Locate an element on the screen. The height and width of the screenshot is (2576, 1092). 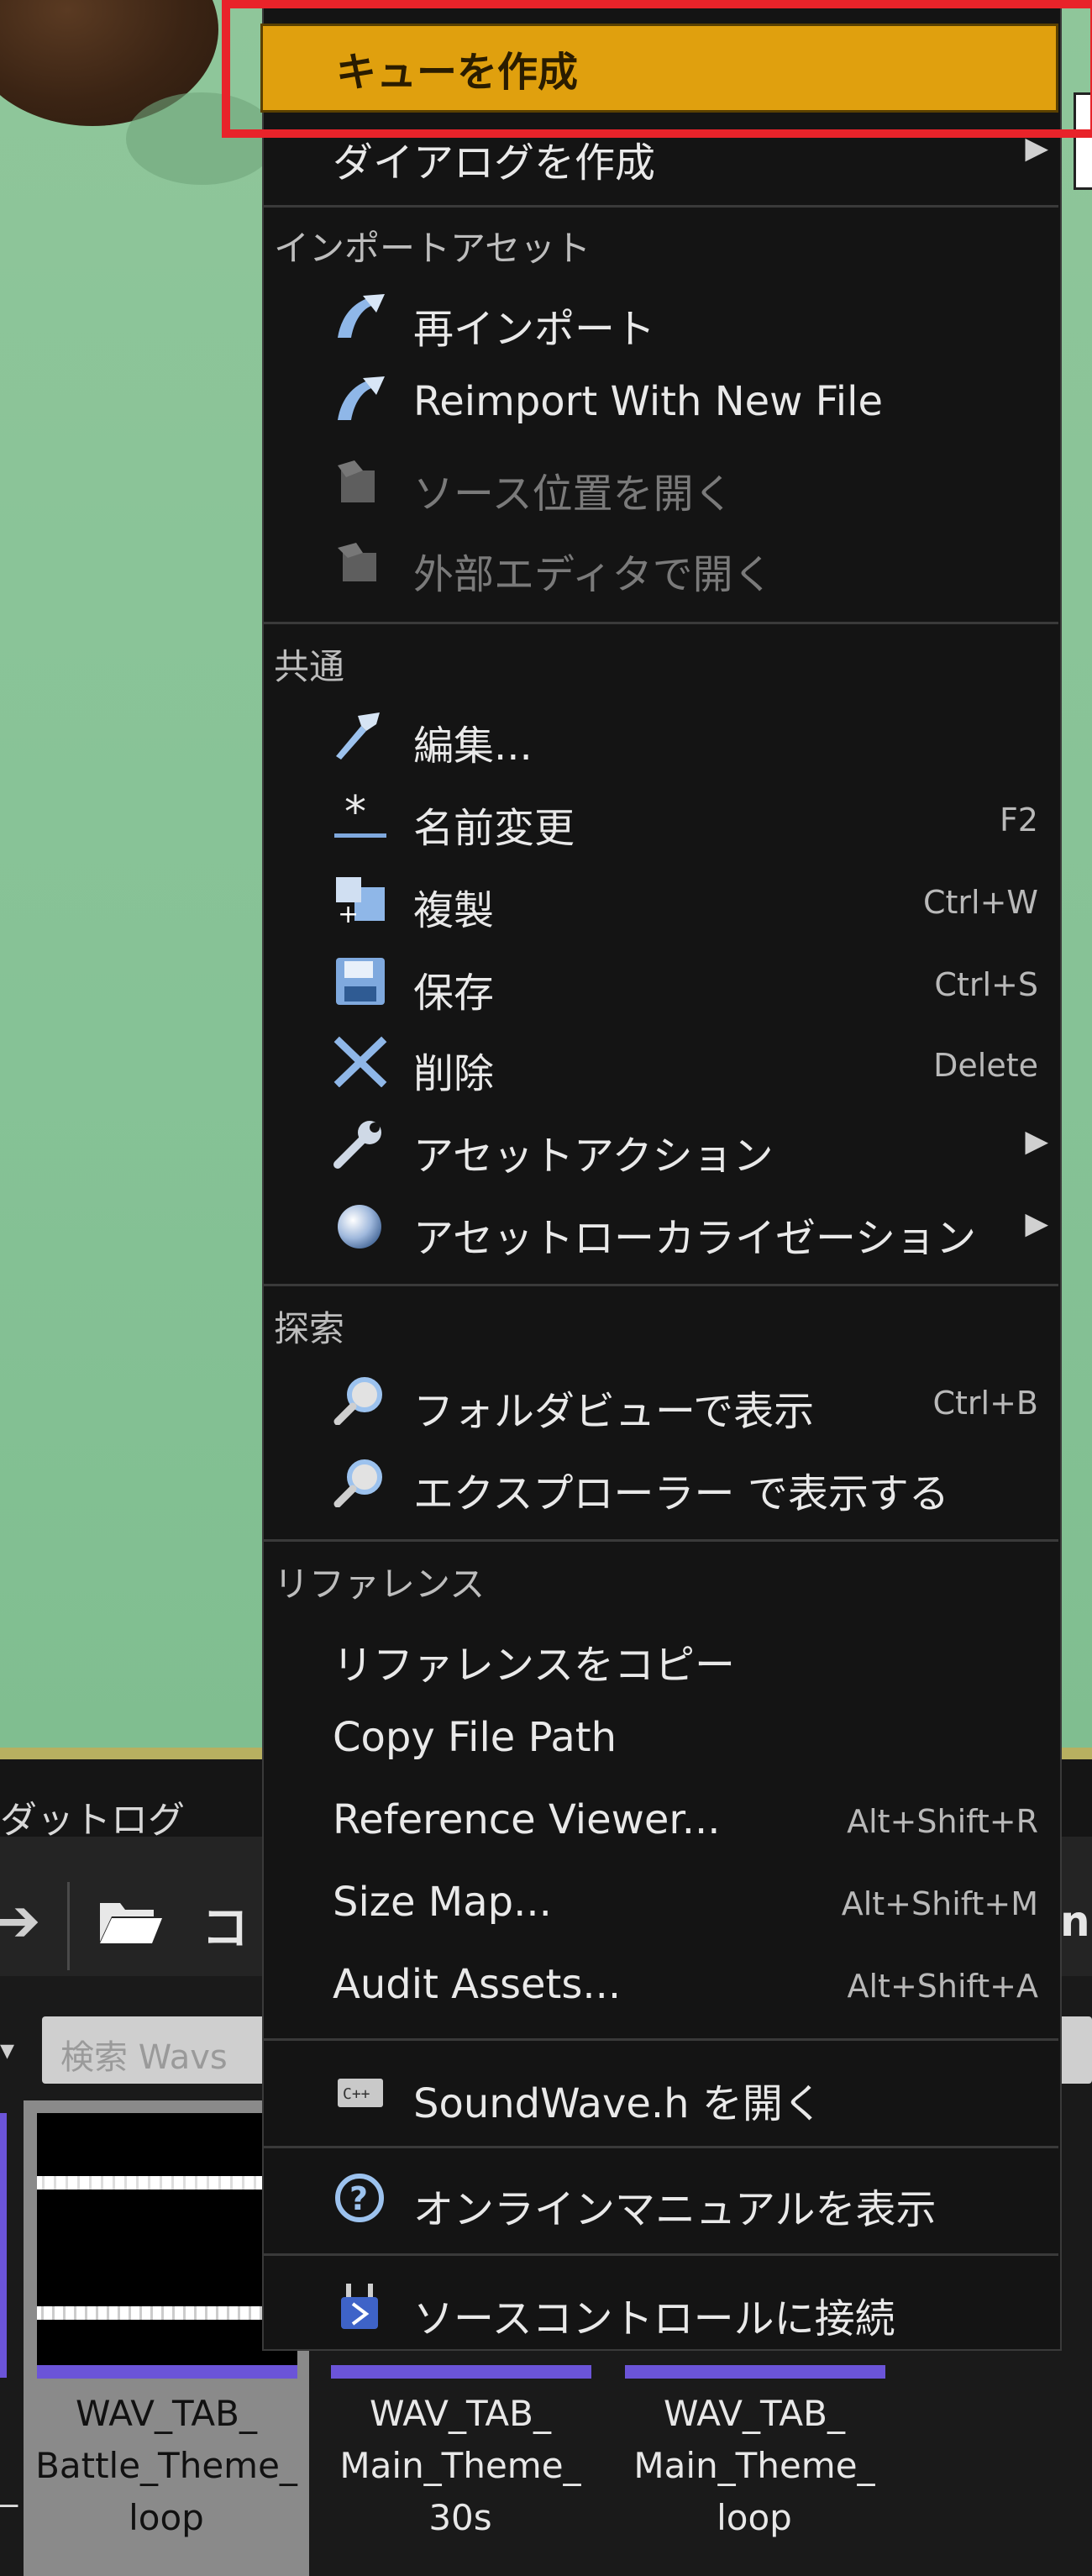
menu-item-asset-actions: アセットアクション ▶ is located at coordinates (660, 1142).